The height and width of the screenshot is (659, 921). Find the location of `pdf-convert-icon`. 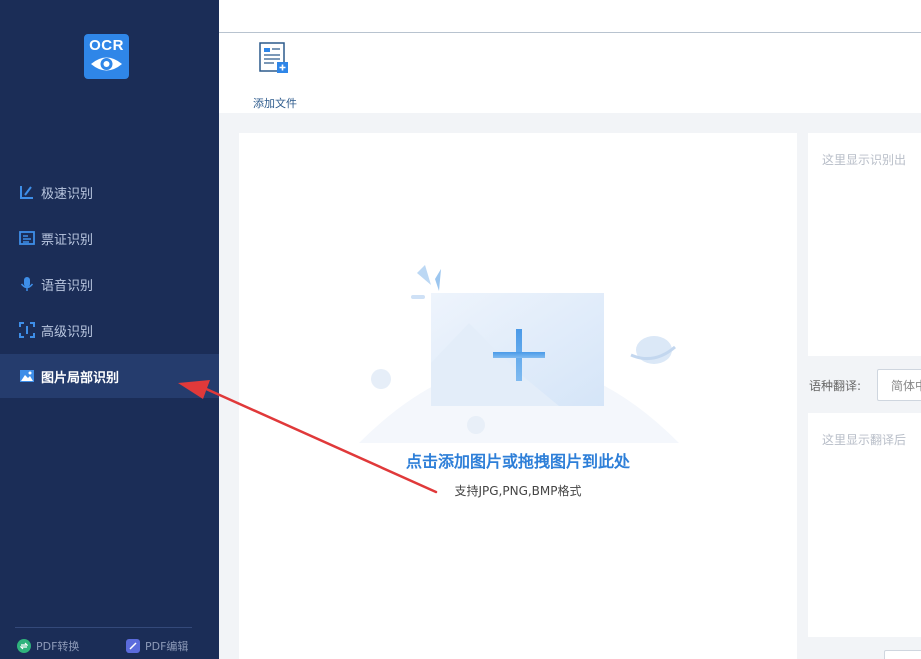

pdf-convert-icon is located at coordinates (24, 646).